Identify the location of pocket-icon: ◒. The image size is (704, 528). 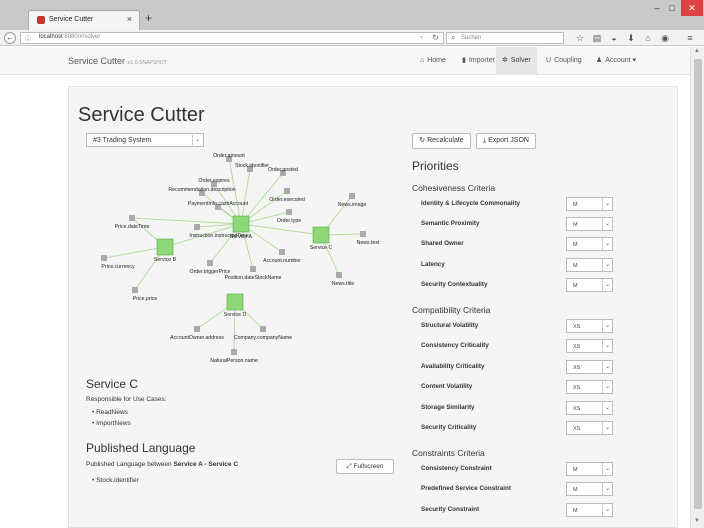
(614, 38).